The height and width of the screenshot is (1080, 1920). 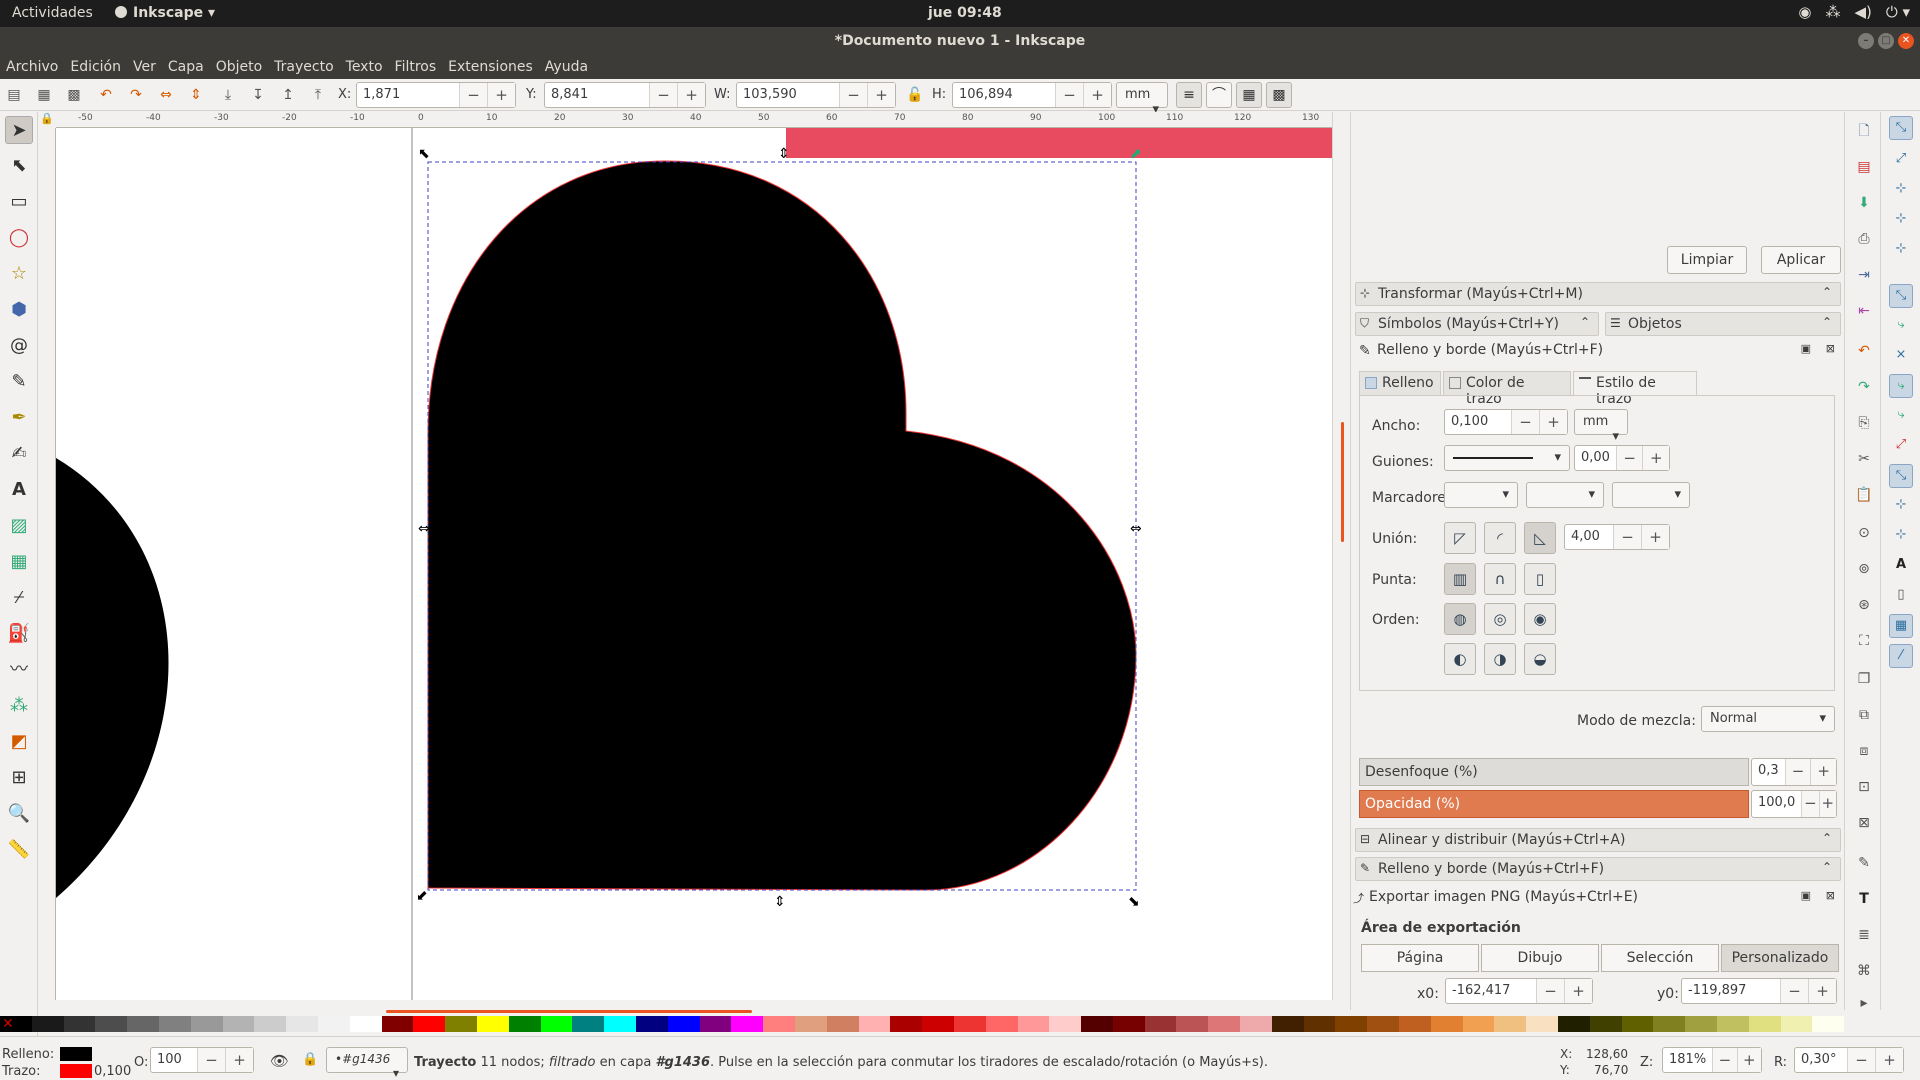 What do you see at coordinates (1478, 422) in the screenshot?
I see `stroke-width-value: 0,100` at bounding box center [1478, 422].